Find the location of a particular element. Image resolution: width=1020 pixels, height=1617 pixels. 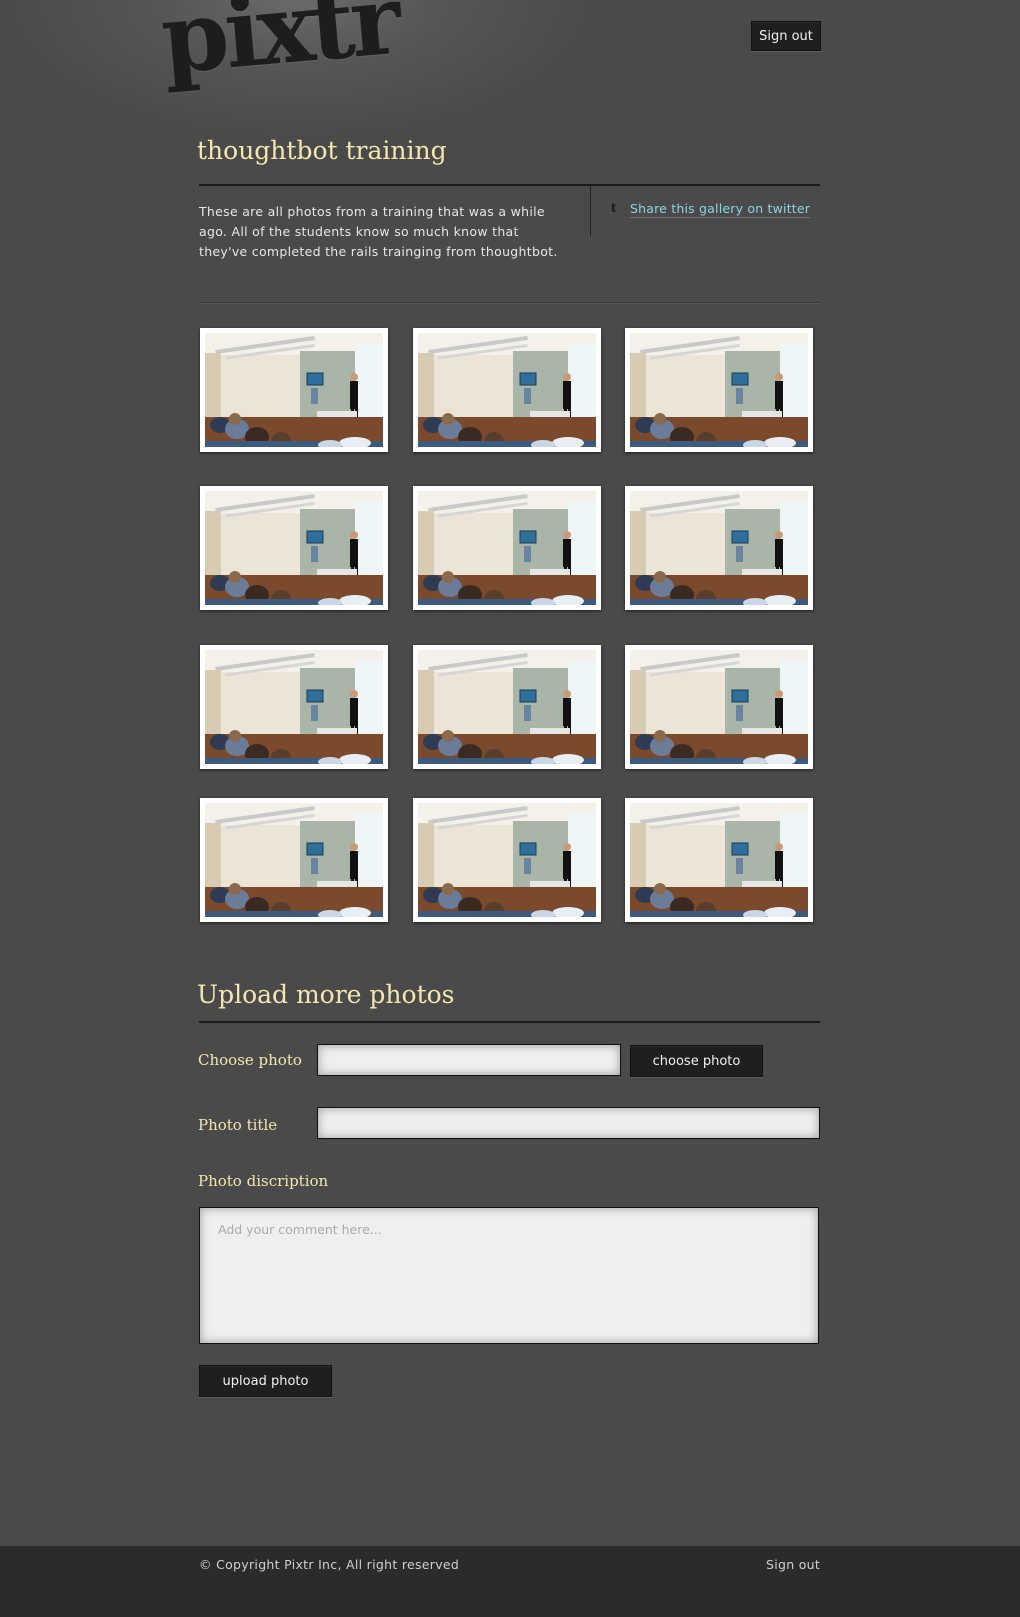

upload-divider is located at coordinates (509, 1022).